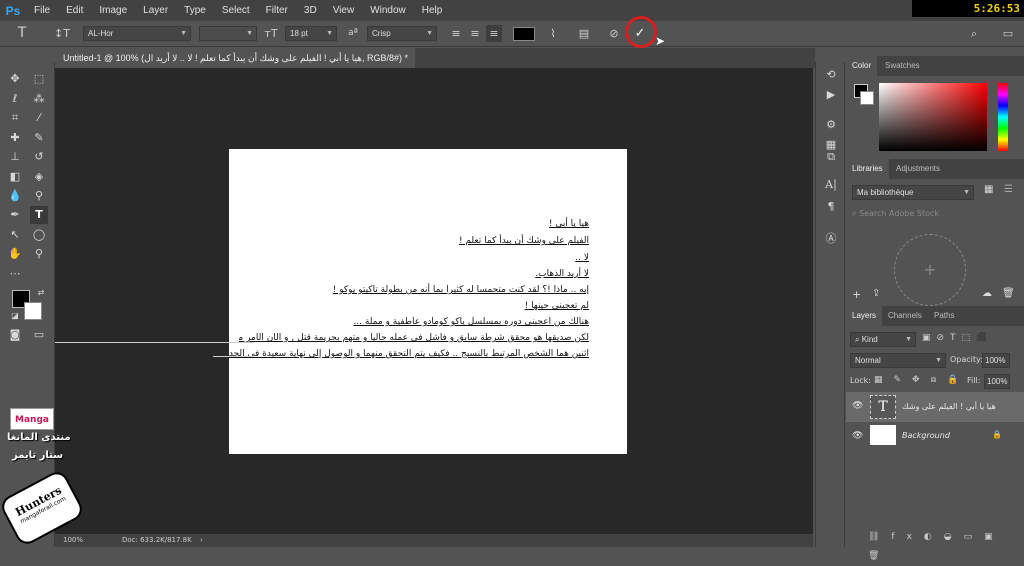  What do you see at coordinates (15, 316) in the screenshot?
I see `default-colors-icon: ◪` at bounding box center [15, 316].